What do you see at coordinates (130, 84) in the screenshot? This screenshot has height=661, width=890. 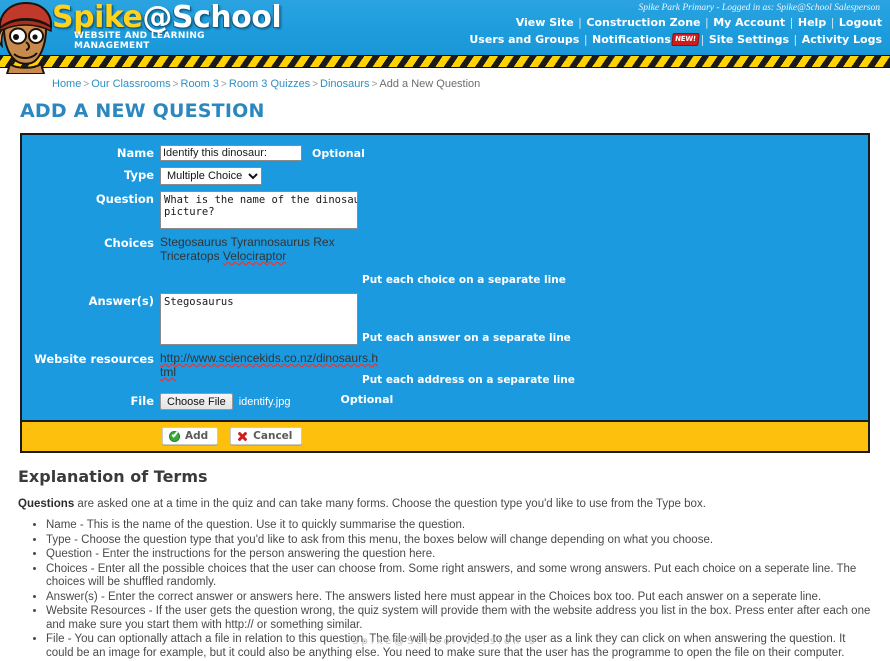 I see `breadcrumb-our-classrooms: Our Classrooms` at bounding box center [130, 84].